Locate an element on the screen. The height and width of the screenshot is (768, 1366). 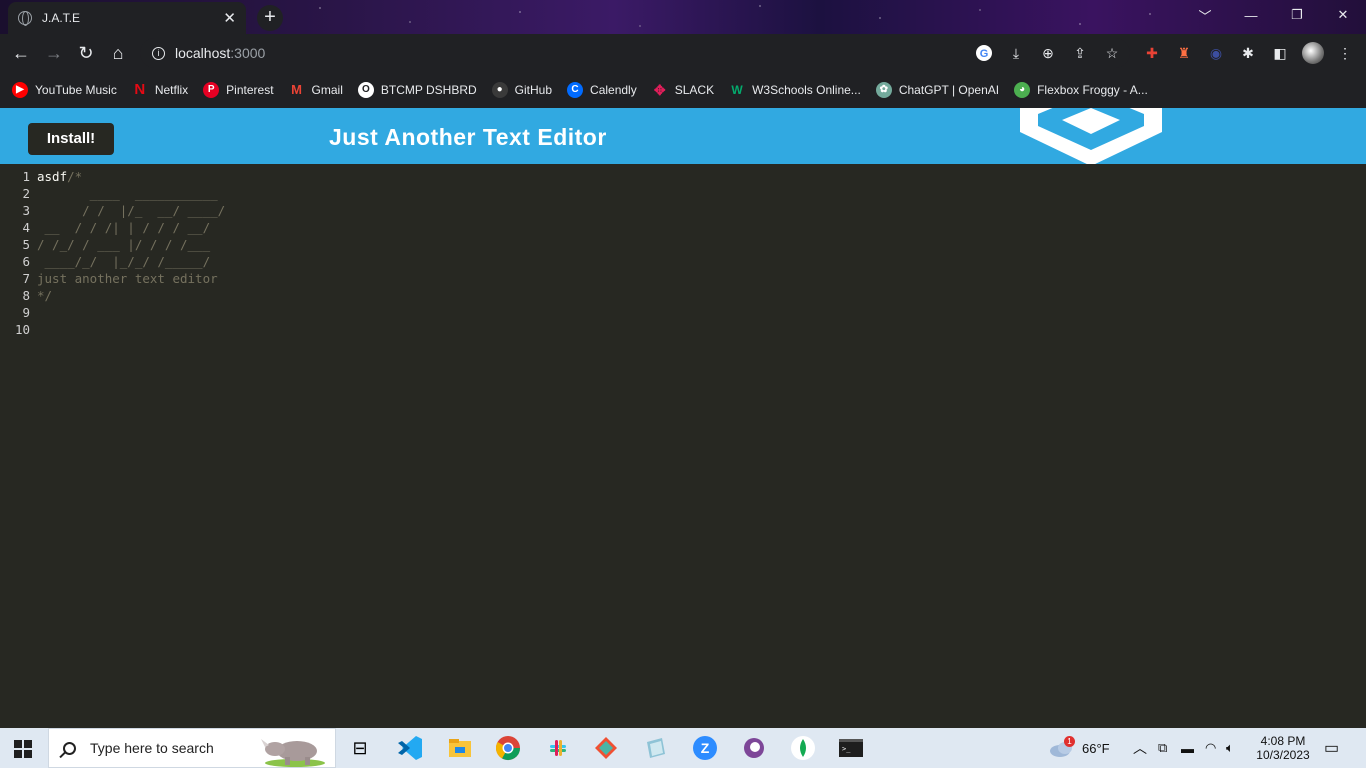
line-number: 2 is located at coordinates (26, 193).